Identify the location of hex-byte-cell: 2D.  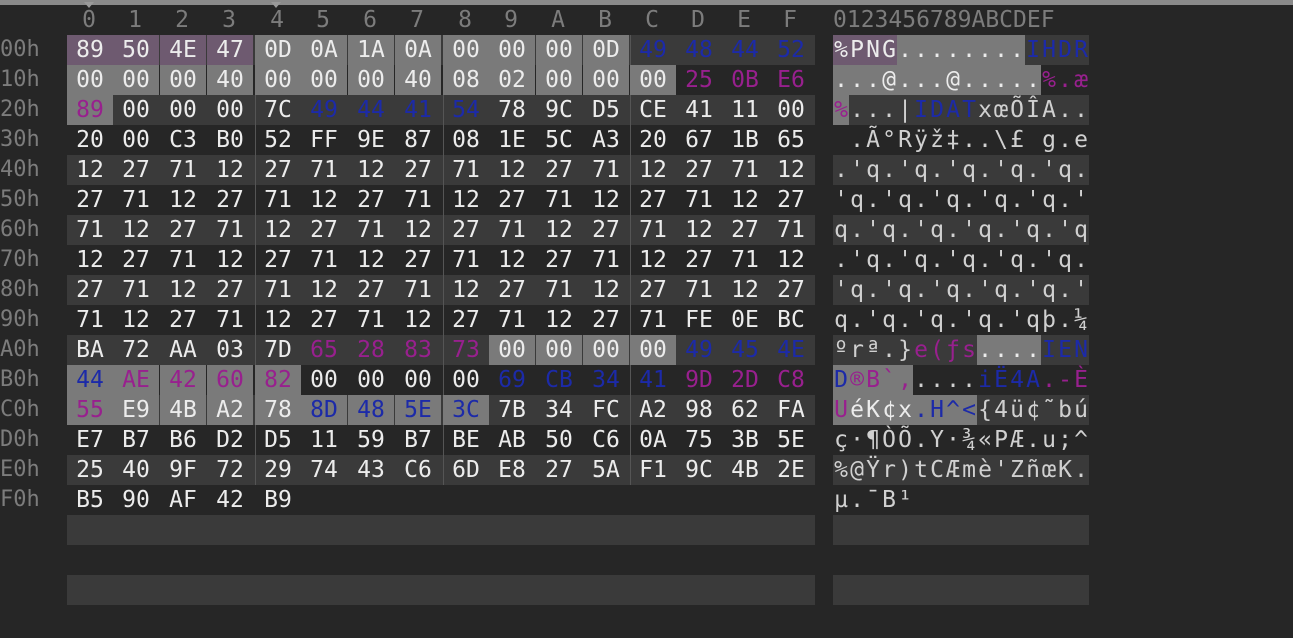
(745, 380).